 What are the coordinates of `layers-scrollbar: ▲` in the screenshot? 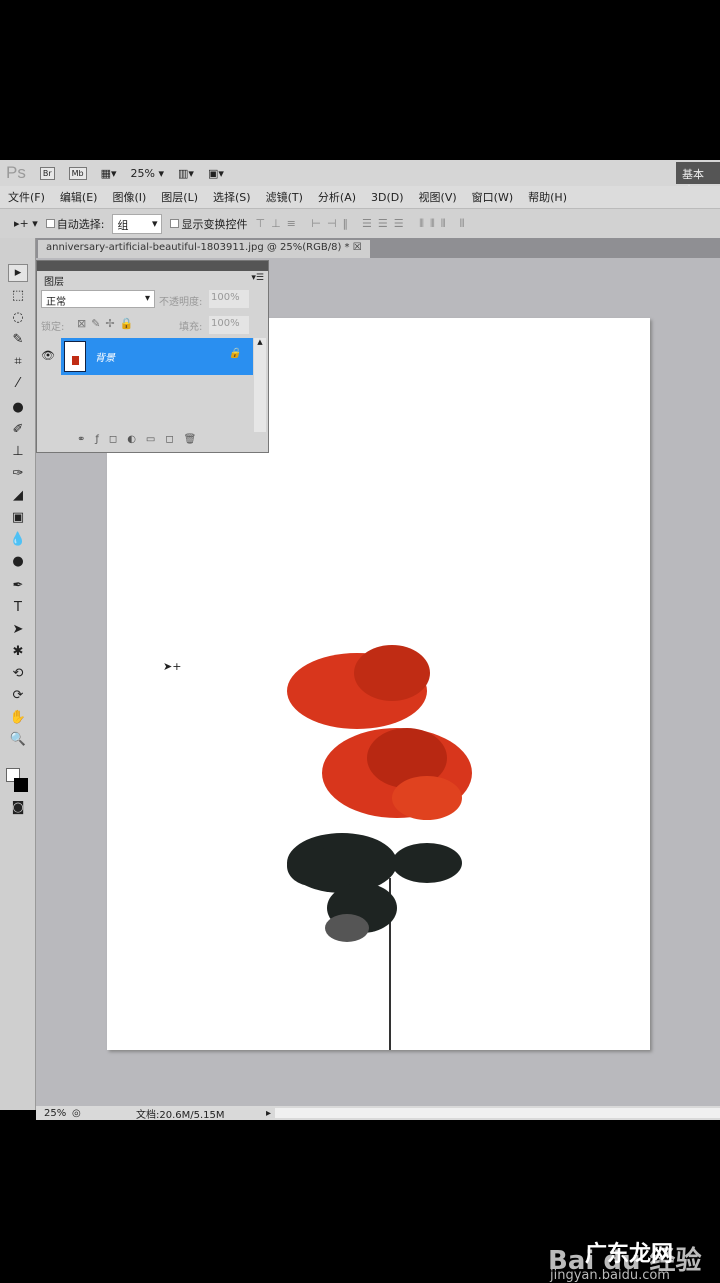 It's located at (260, 385).